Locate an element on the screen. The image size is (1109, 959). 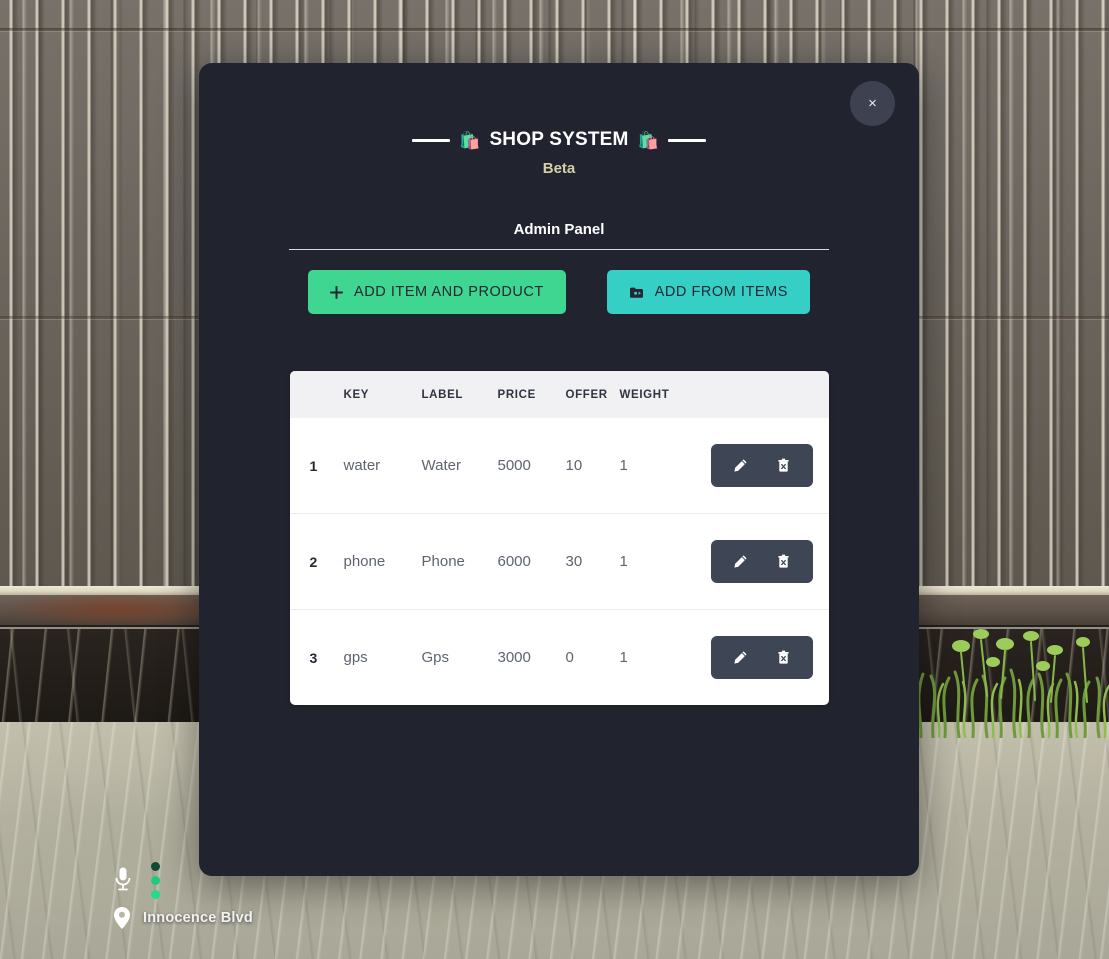
game-hud: Innocence Blvd is located at coordinates (228, 895).